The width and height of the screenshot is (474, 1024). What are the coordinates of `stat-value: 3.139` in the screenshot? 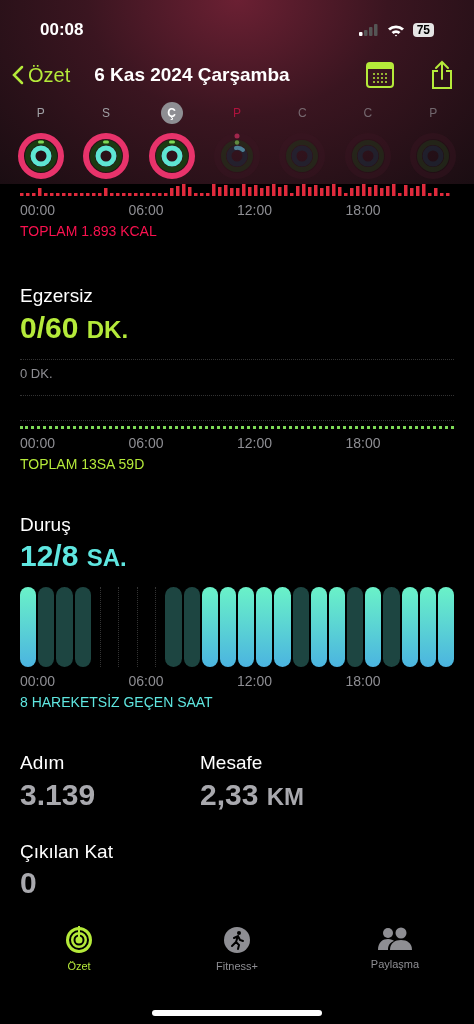 It's located at (58, 794).